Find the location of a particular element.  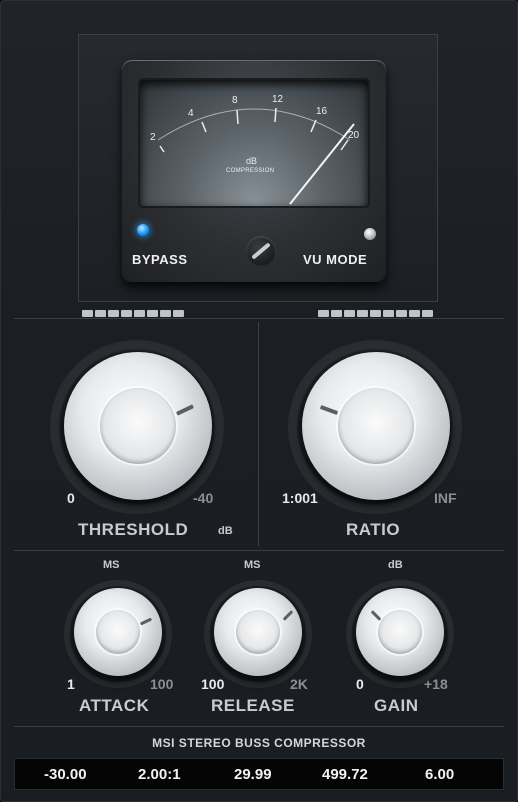

vu-mode-label: VU MODE is located at coordinates (335, 259).